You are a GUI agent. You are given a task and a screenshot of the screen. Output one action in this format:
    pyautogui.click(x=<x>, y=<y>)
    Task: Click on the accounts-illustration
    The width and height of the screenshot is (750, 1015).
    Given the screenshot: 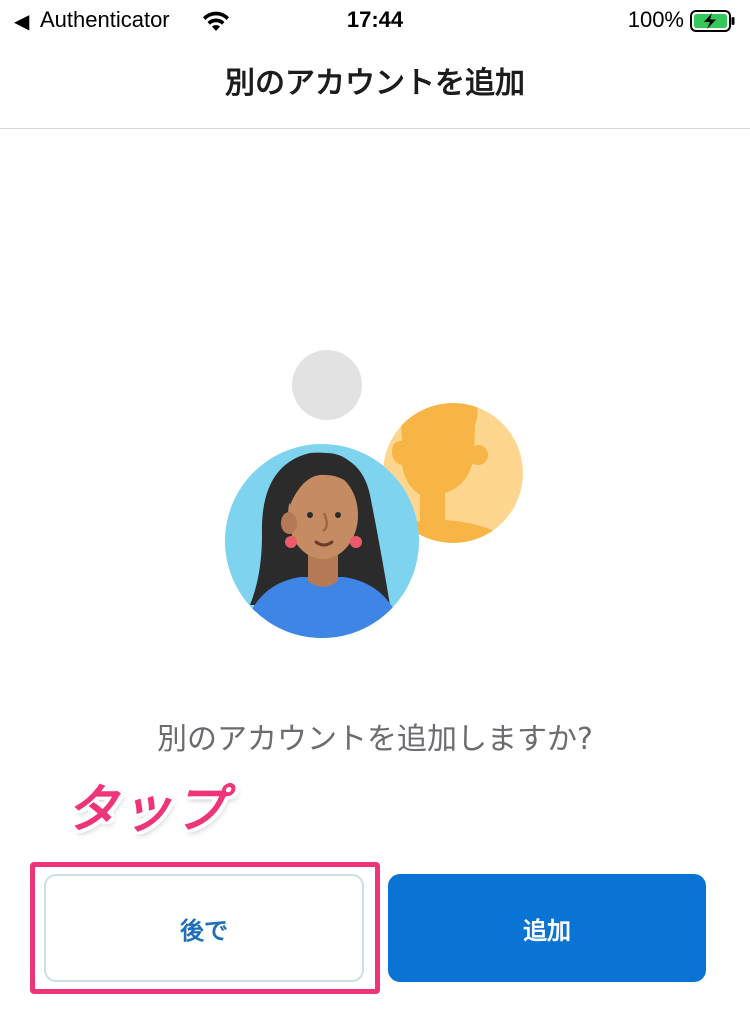 What is the action you would take?
    pyautogui.click(x=374, y=494)
    